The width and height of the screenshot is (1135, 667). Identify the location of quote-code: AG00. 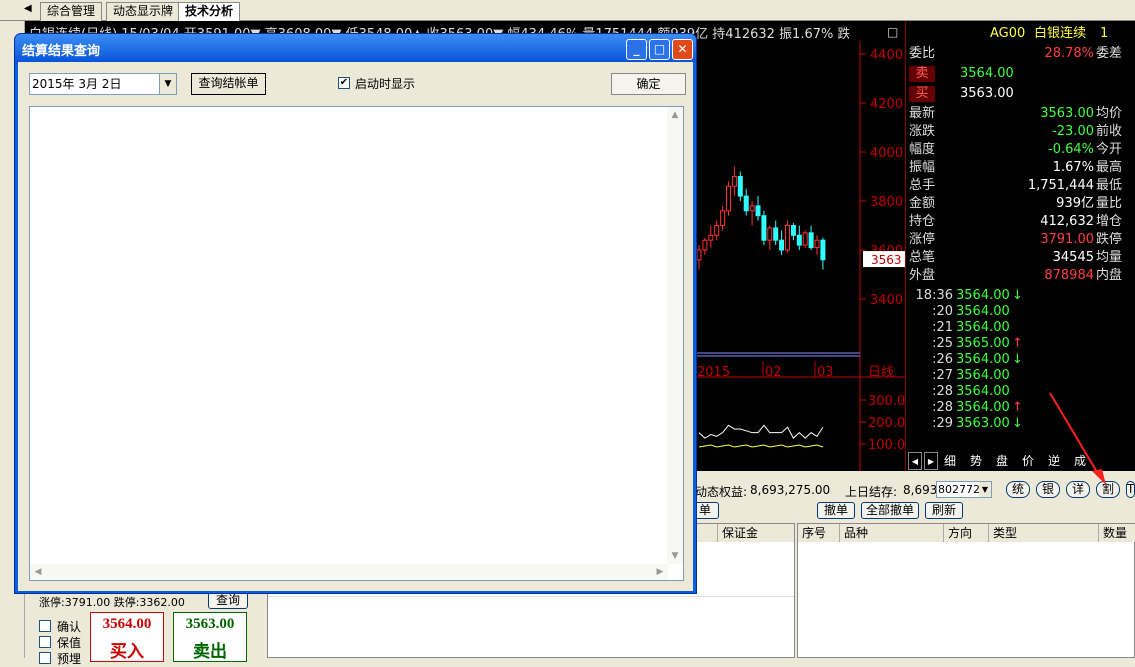
(1008, 33).